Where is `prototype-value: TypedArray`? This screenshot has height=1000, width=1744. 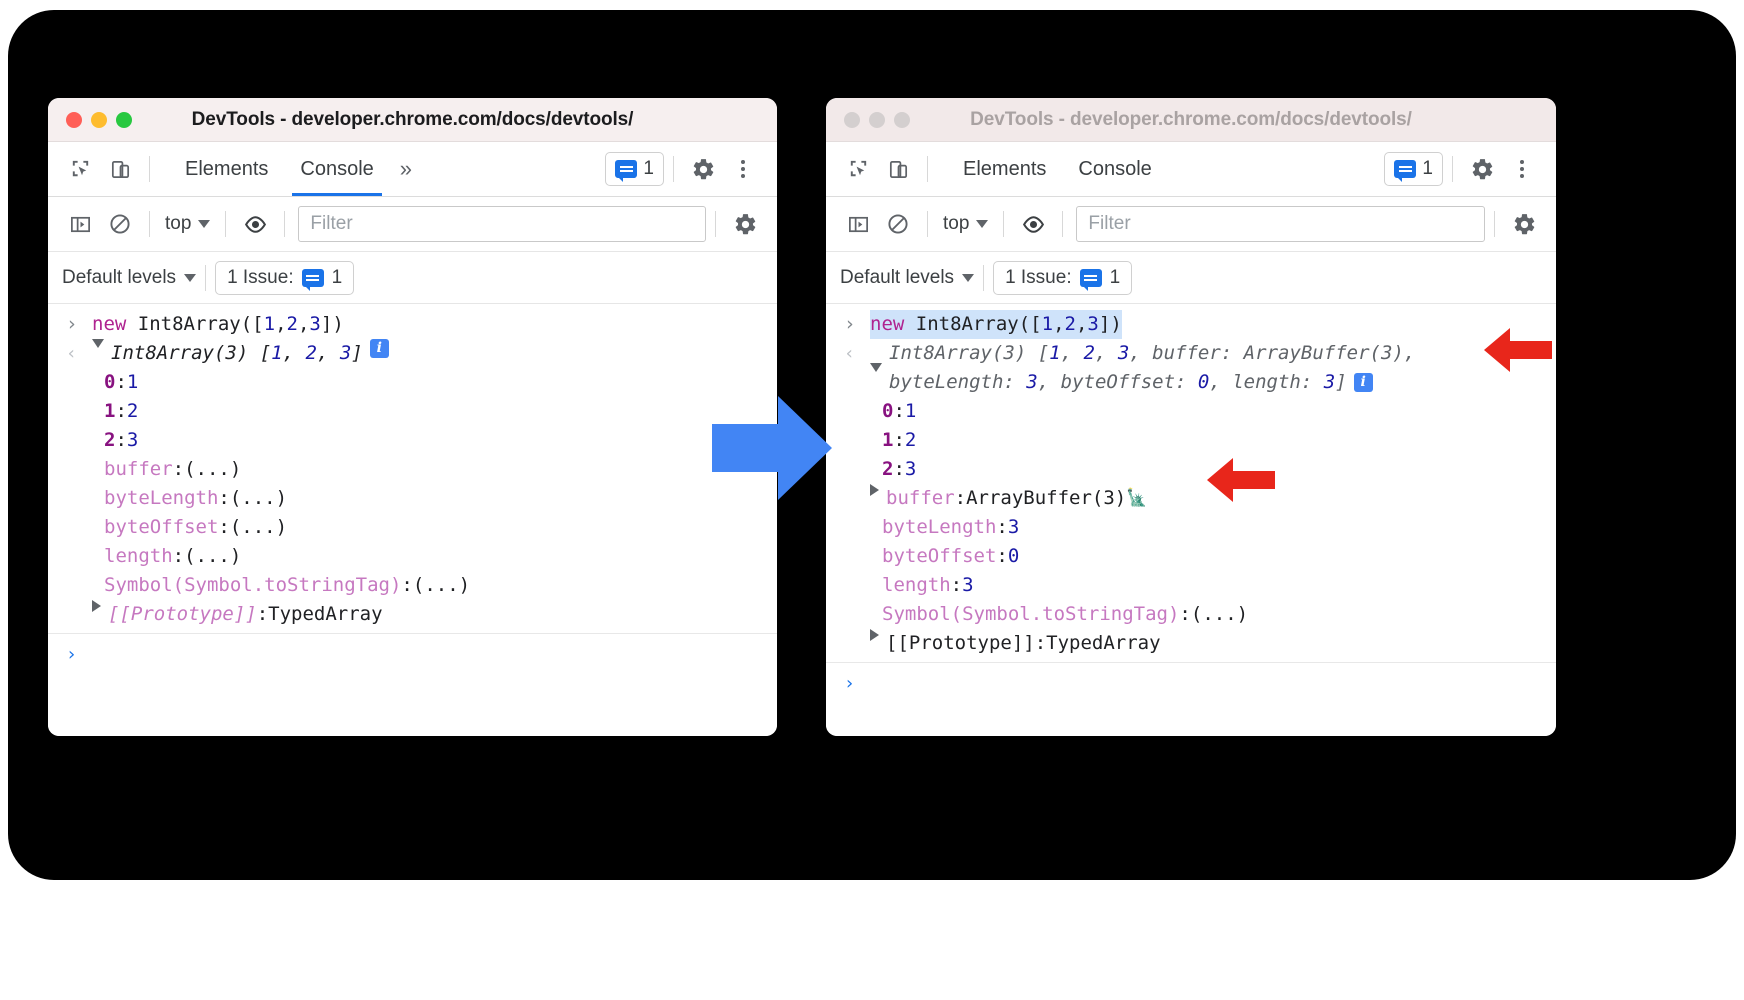 prototype-value: TypedArray is located at coordinates (325, 614).